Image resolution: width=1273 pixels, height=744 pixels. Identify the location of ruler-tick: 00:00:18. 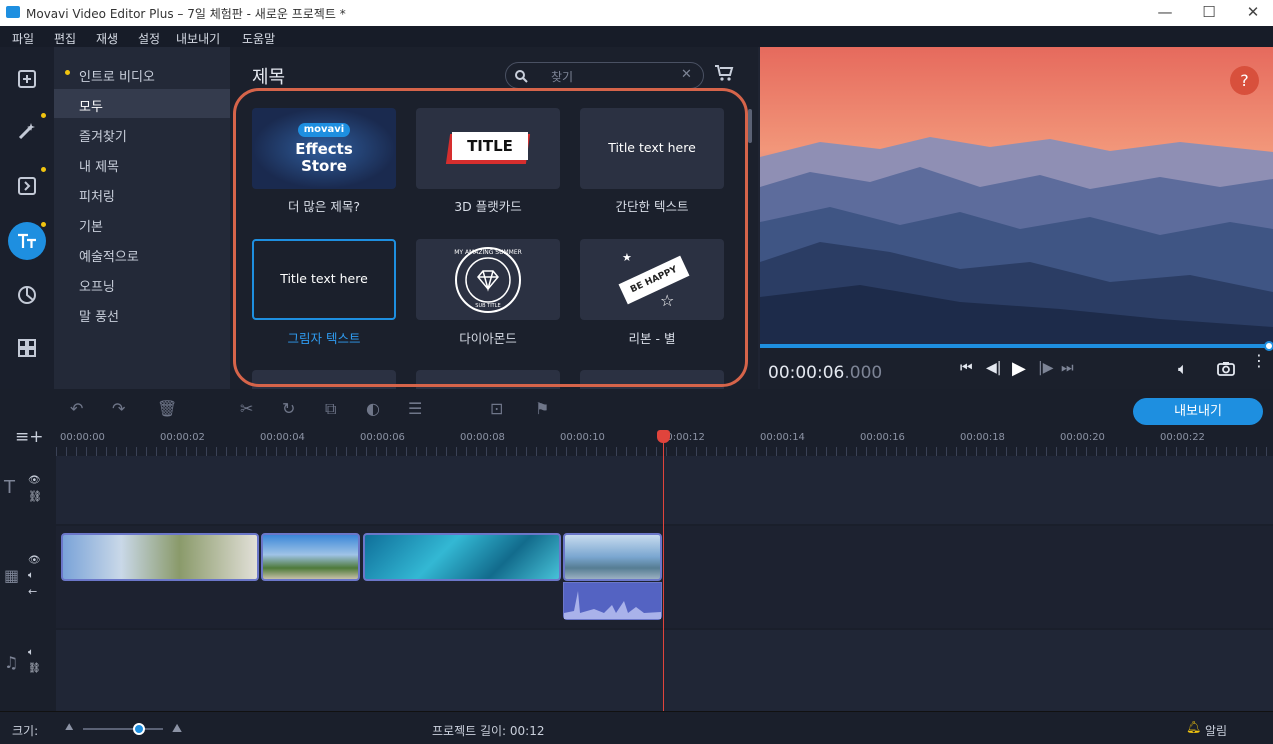
(982, 437).